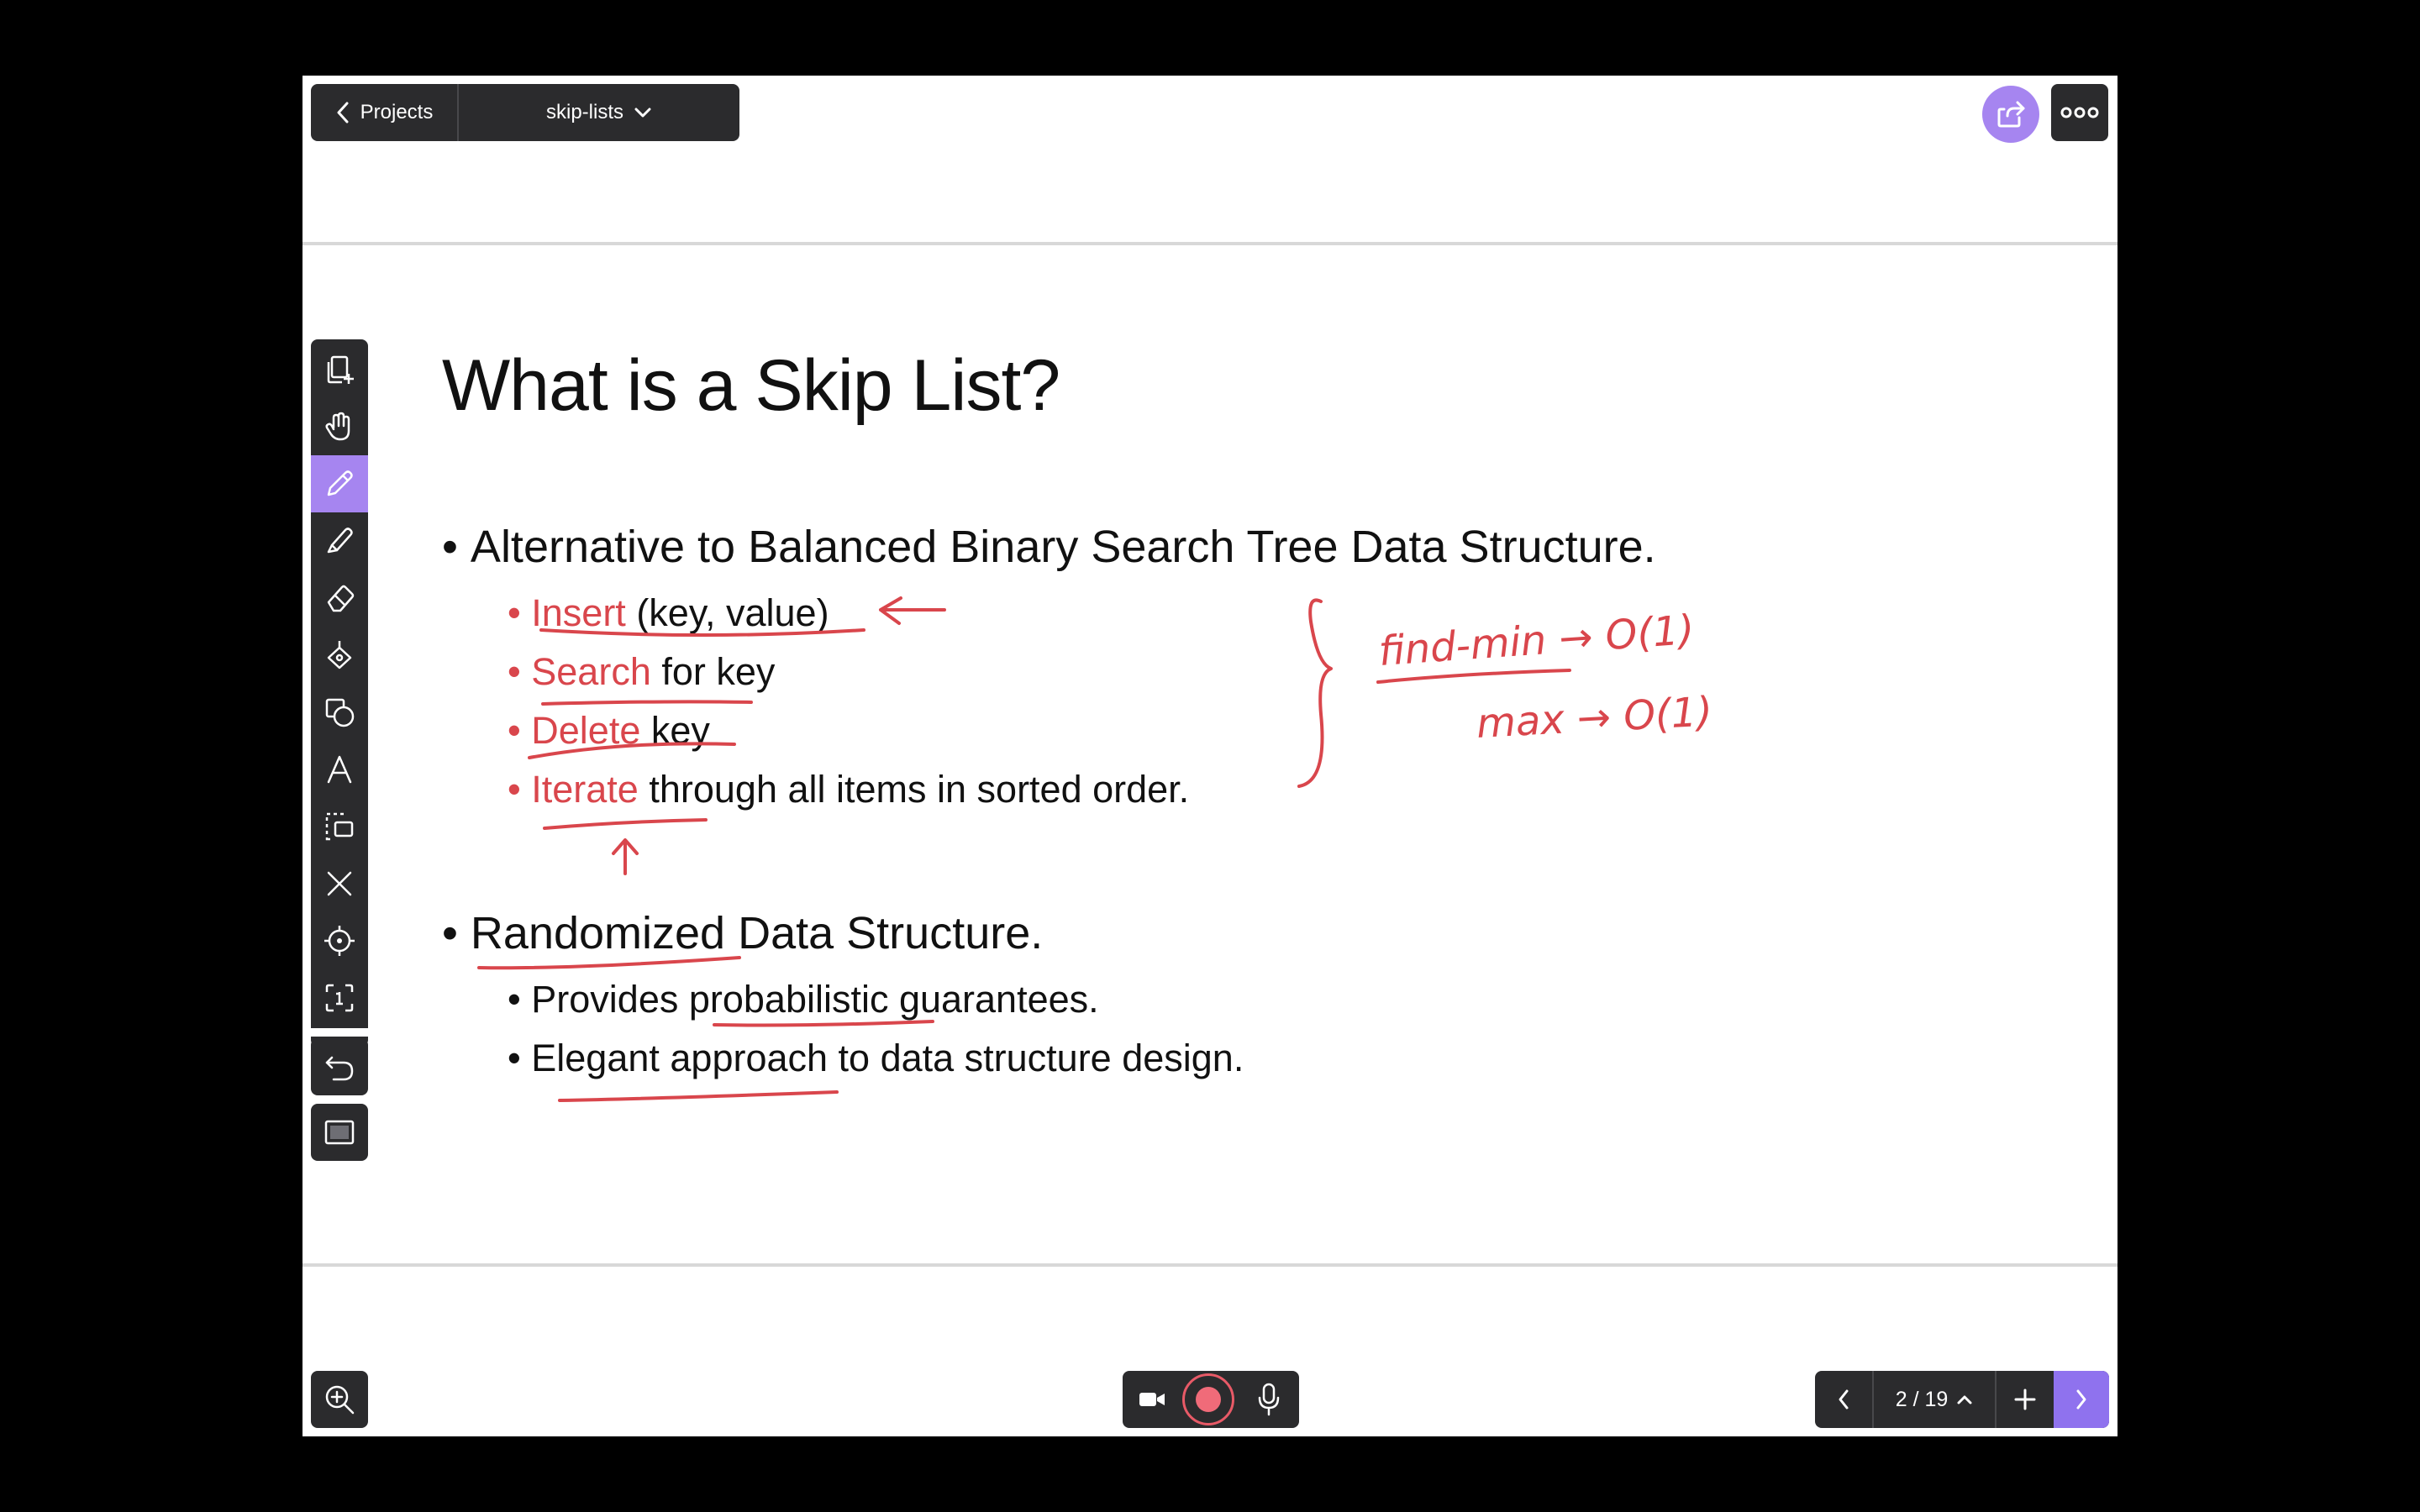  I want to click on project-selector: skip-lists, so click(599, 112).